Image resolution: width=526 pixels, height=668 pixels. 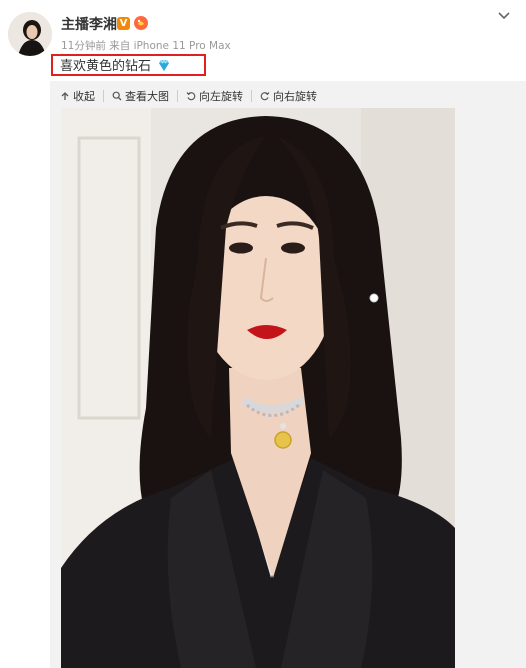 What do you see at coordinates (265, 96) in the screenshot?
I see `rotate-right-icon` at bounding box center [265, 96].